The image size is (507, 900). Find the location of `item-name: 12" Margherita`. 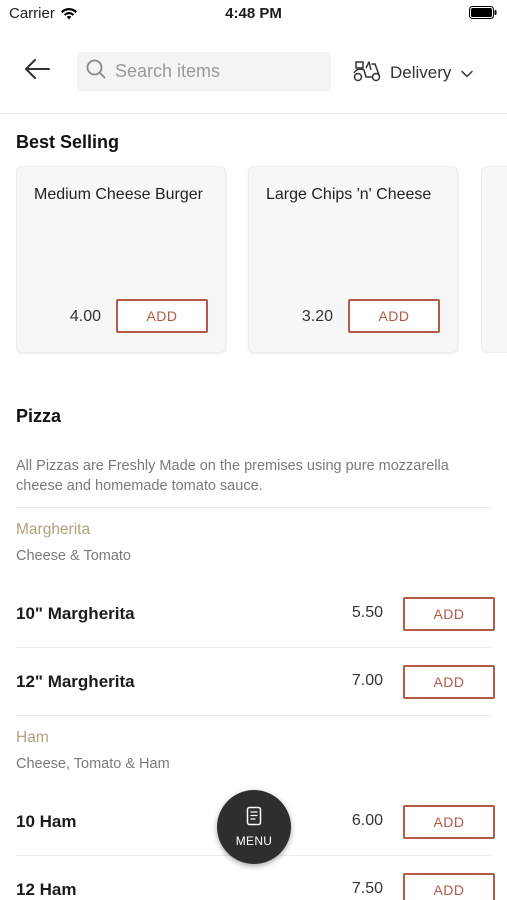

item-name: 12" Margherita is located at coordinates (75, 681).